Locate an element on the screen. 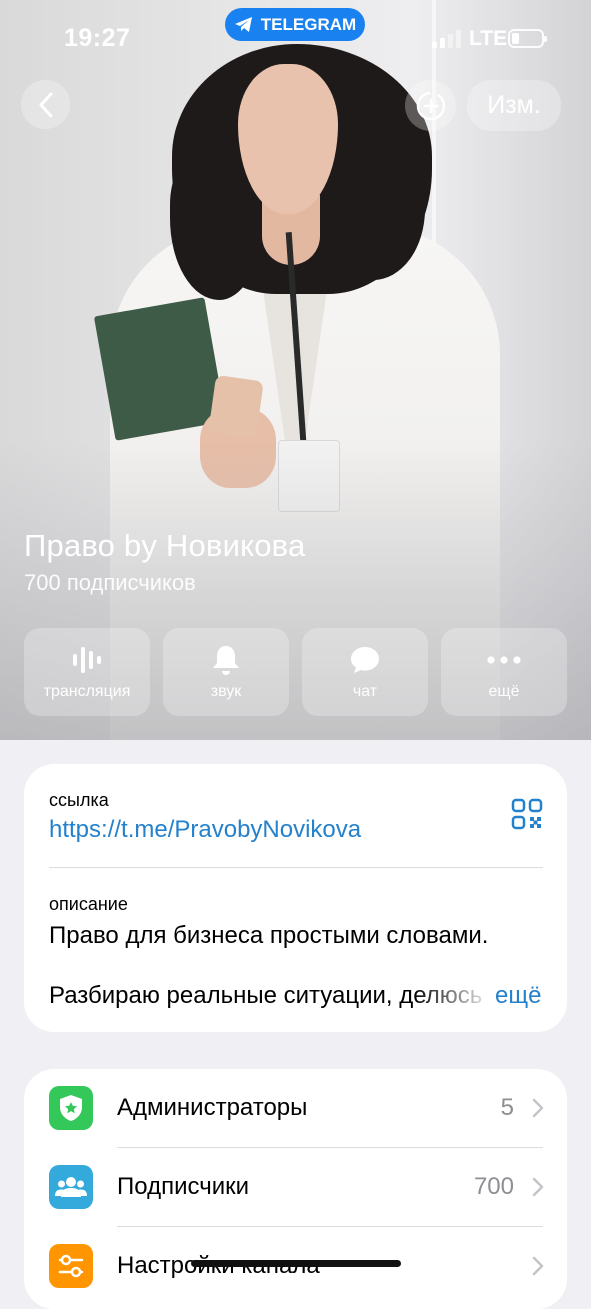  link-caption: ссылка is located at coordinates (79, 800).